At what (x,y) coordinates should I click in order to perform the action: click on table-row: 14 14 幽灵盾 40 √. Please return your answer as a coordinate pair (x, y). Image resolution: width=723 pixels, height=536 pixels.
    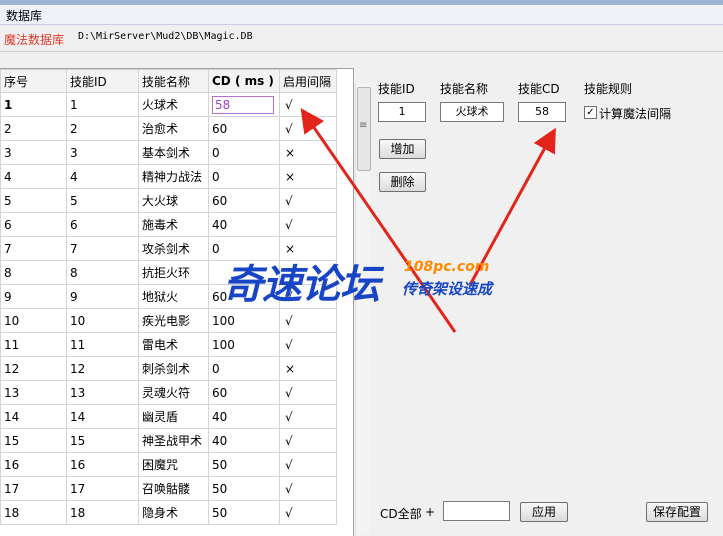
    Looking at the image, I should click on (168, 416).